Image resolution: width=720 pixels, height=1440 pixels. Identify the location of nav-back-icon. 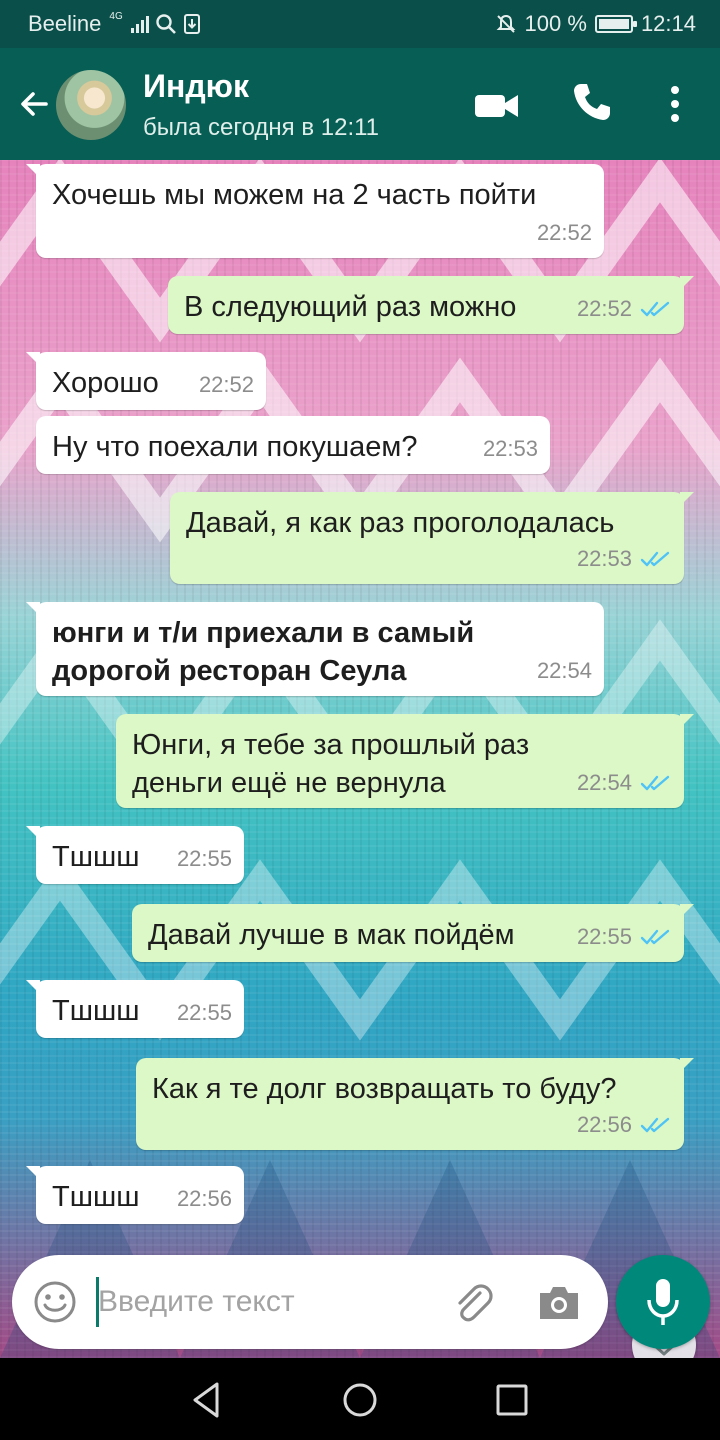
(207, 1400).